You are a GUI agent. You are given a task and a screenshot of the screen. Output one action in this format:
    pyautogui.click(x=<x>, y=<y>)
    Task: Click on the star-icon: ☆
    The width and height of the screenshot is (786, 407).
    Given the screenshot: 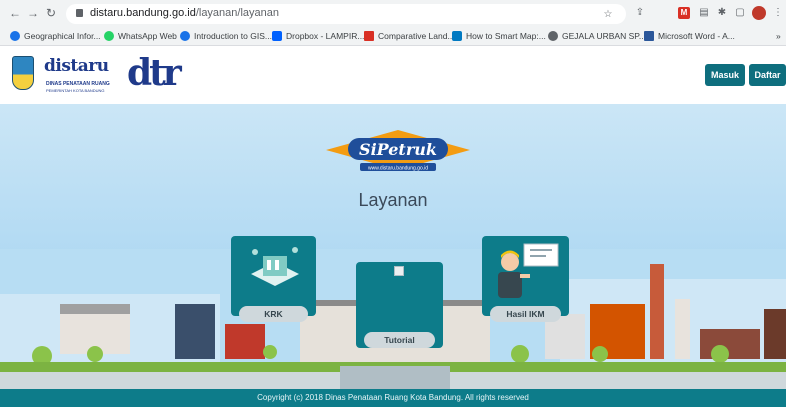 What is the action you would take?
    pyautogui.click(x=608, y=15)
    